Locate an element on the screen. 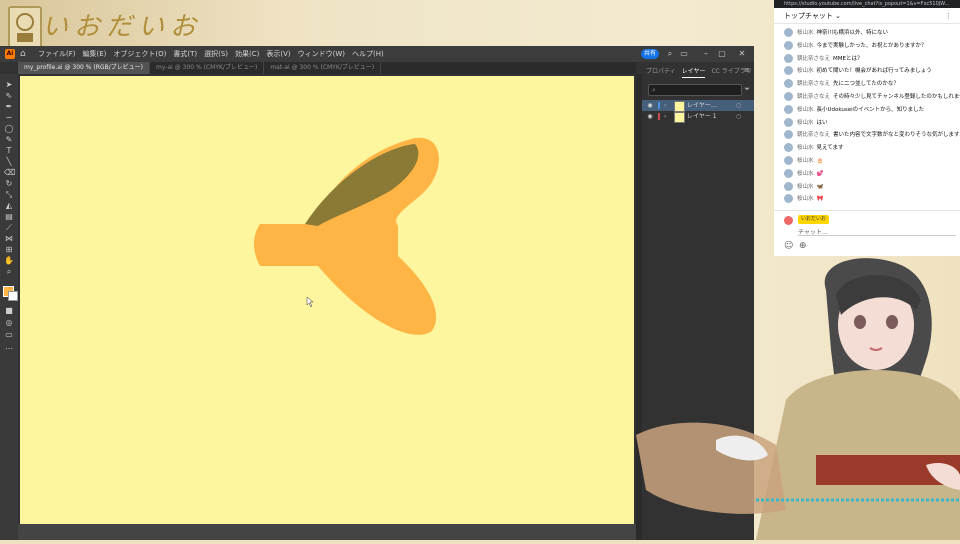 This screenshot has height=544, width=960. menu-item: ヘルプ(H) is located at coordinates (368, 54).